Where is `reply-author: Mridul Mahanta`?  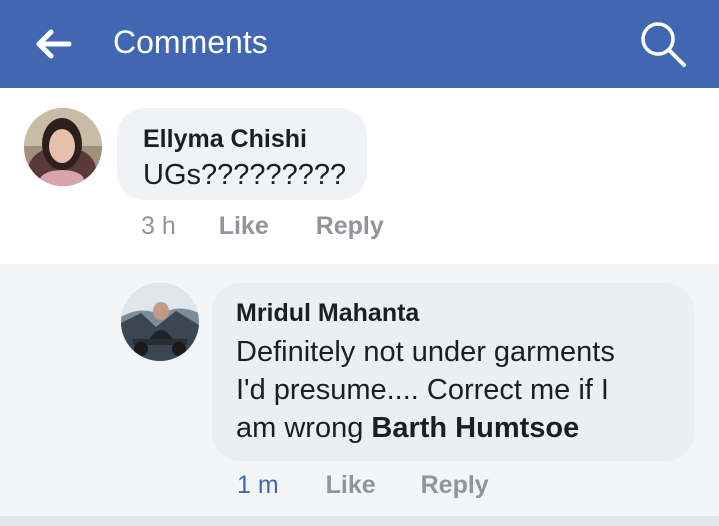 reply-author: Mridul Mahanta is located at coordinates (327, 313).